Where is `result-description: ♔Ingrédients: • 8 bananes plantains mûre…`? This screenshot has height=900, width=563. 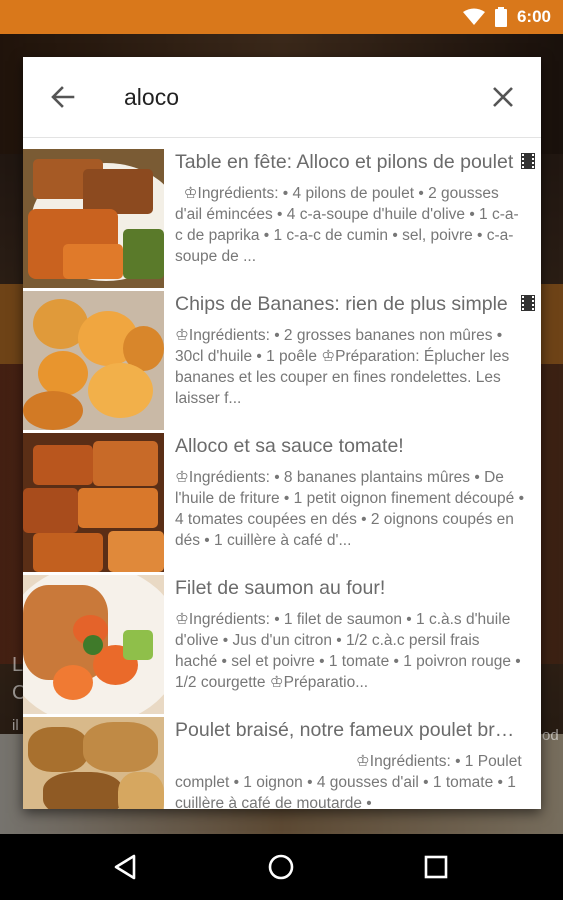 result-description: ♔Ingrédients: • 8 bananes plantains mûre… is located at coordinates (350, 509).